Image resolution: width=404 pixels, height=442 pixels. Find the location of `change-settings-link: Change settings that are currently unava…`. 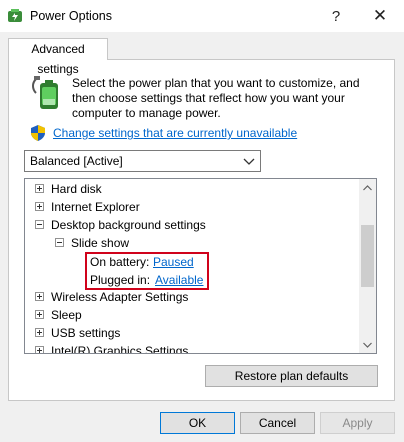

change-settings-link: Change settings that are currently unava… is located at coordinates (175, 133).